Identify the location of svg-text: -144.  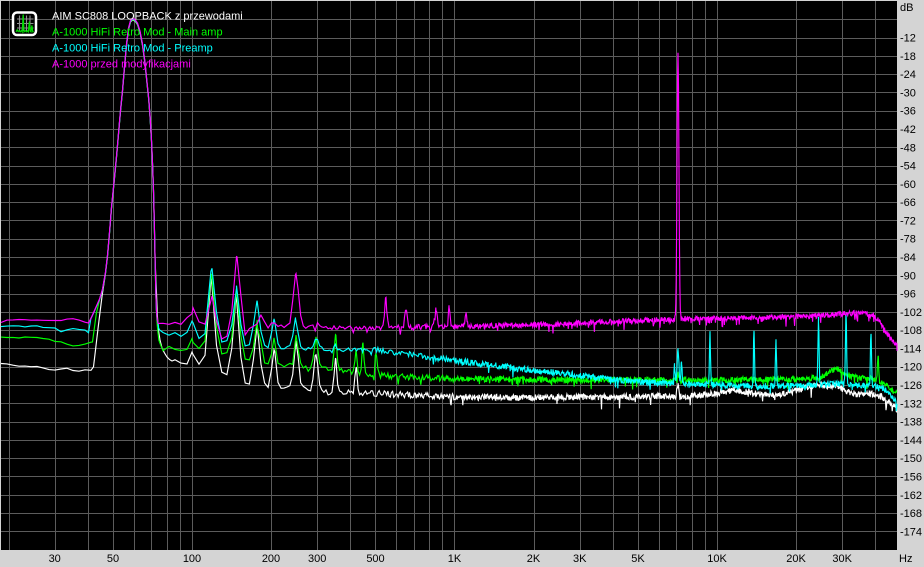
(911, 441).